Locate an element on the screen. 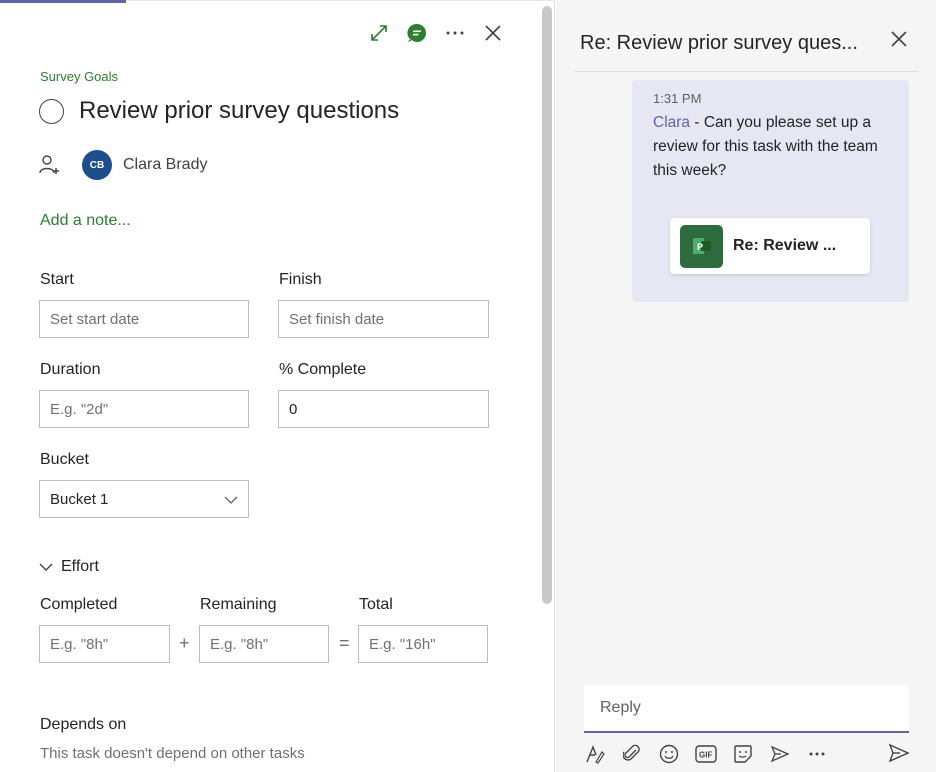 This screenshot has width=936, height=772. avatar: CB is located at coordinates (97, 165).